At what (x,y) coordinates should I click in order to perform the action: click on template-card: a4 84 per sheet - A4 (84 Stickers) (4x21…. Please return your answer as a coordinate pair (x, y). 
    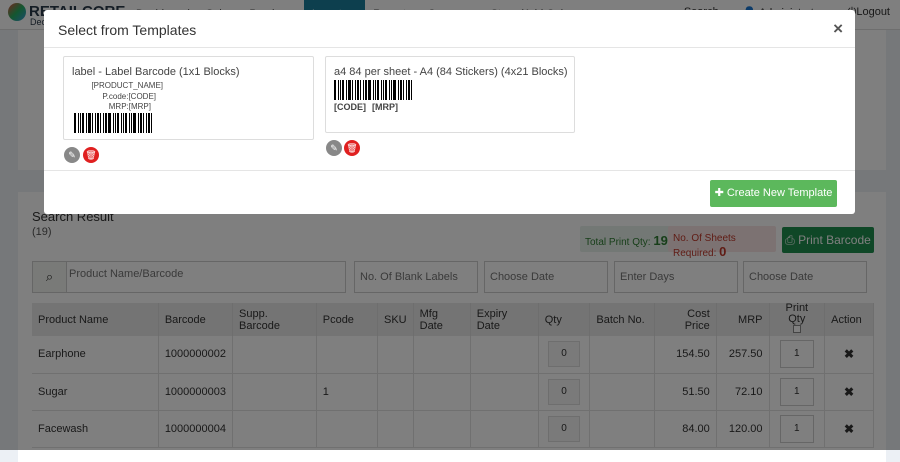
    Looking at the image, I should click on (450, 94).